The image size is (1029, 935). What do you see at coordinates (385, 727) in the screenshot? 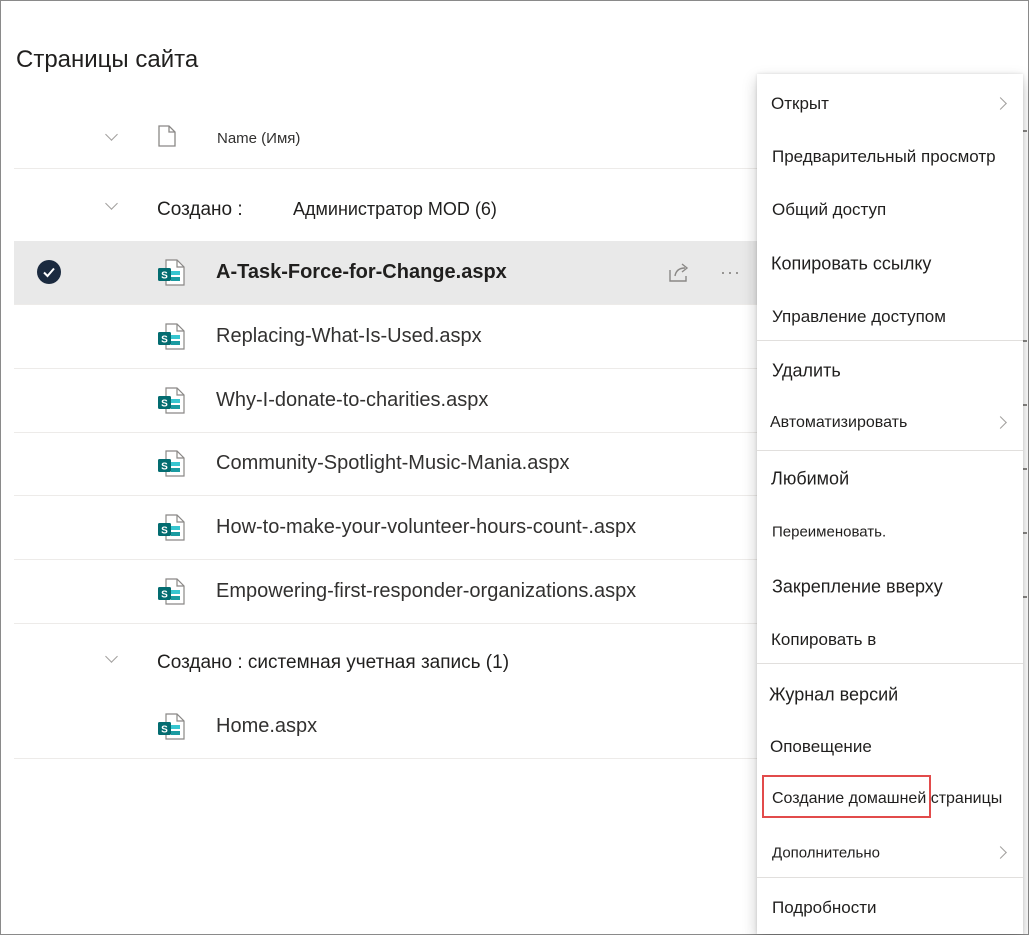
I see `table-row: S Home.aspx` at bounding box center [385, 727].